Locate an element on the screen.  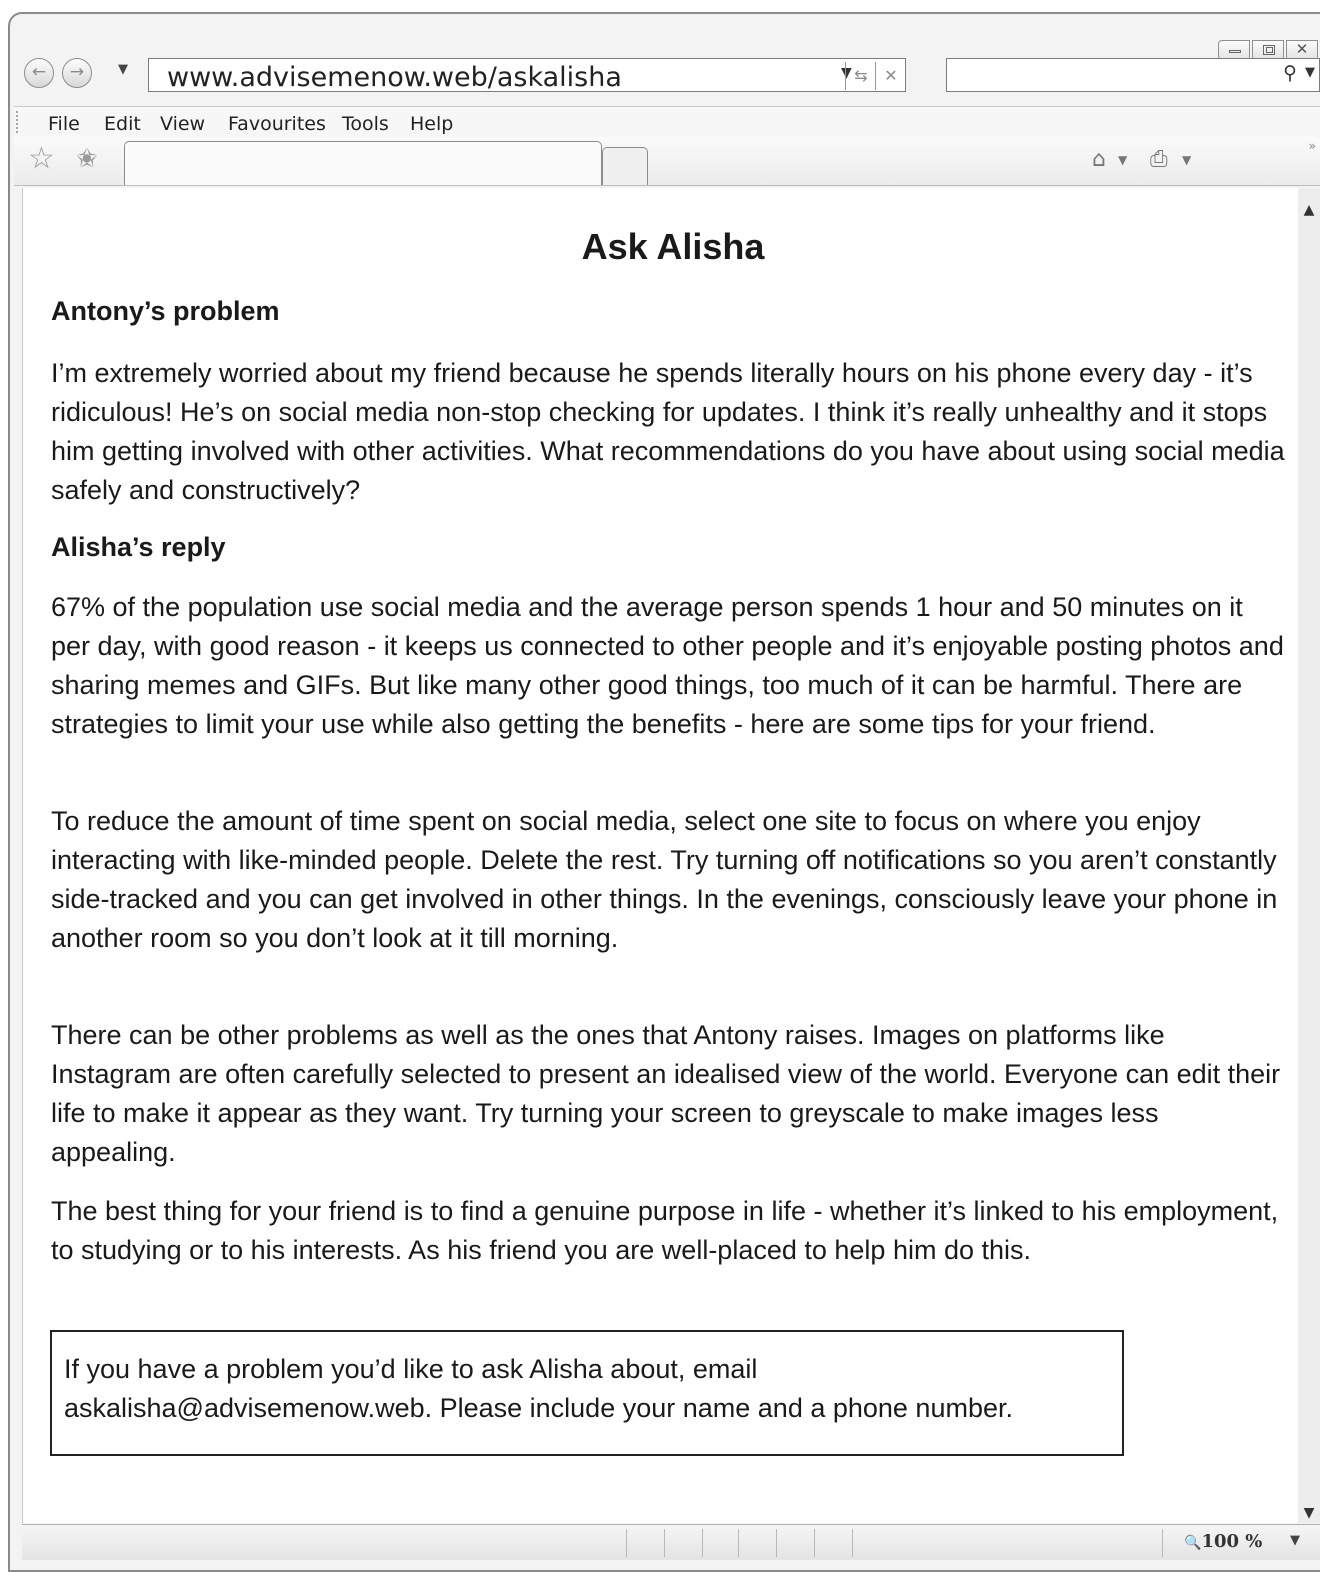
menu-bar: File Edit View Favourites Tools Help is located at coordinates (667, 122).